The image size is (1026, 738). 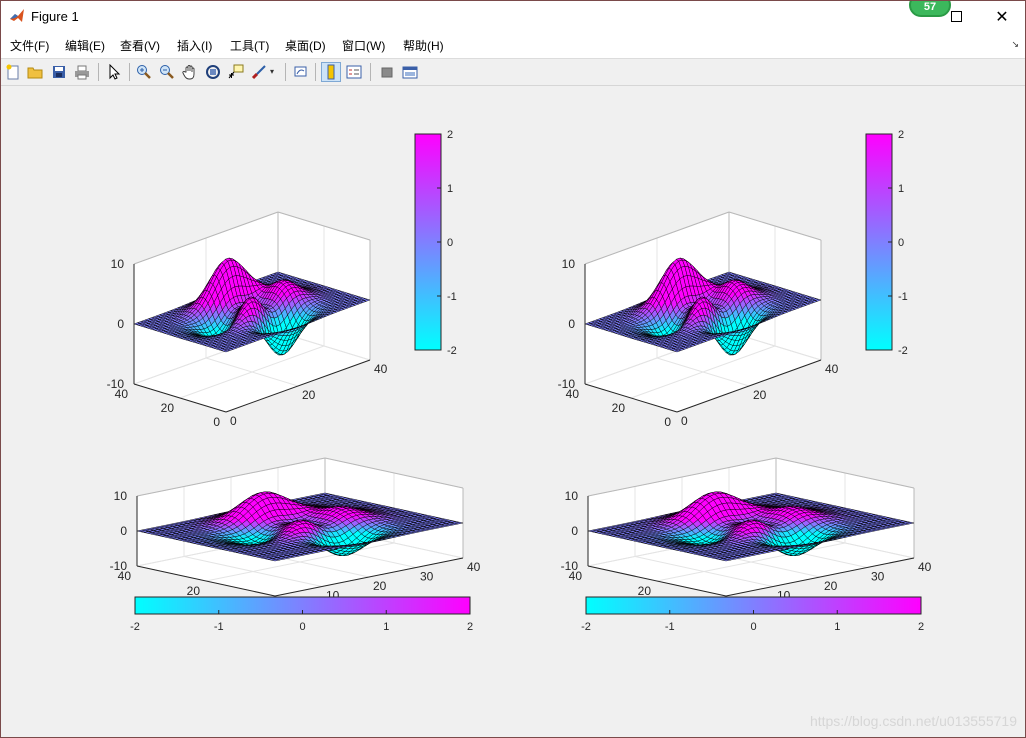 I want to click on menu-edit: 编辑(E), so click(x=85, y=45).